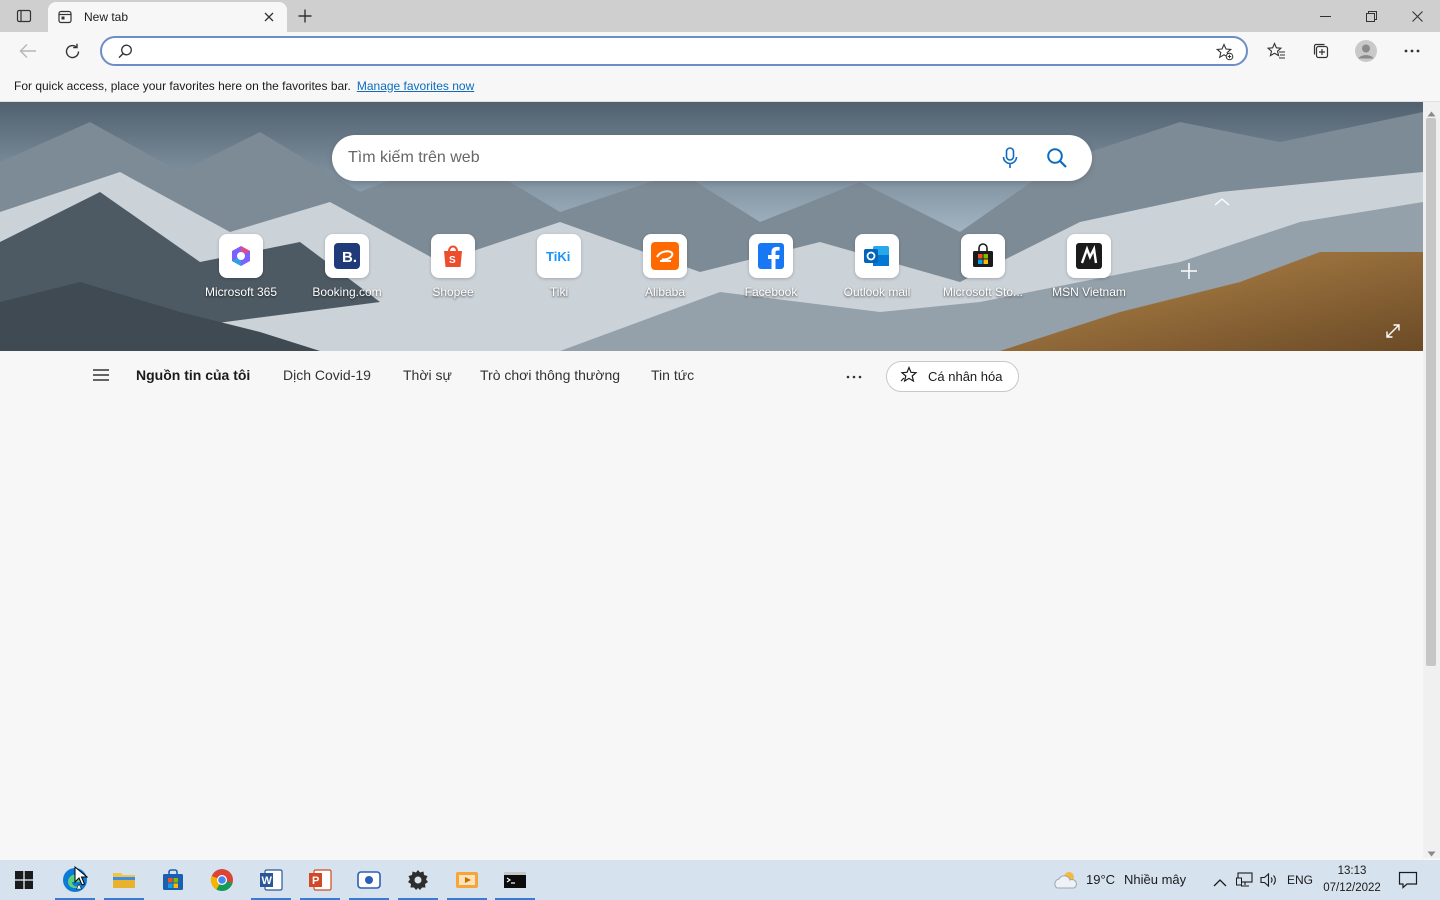 The height and width of the screenshot is (900, 1440). Describe the element at coordinates (167, 17) in the screenshot. I see `tab-new-tab: New tab` at that location.